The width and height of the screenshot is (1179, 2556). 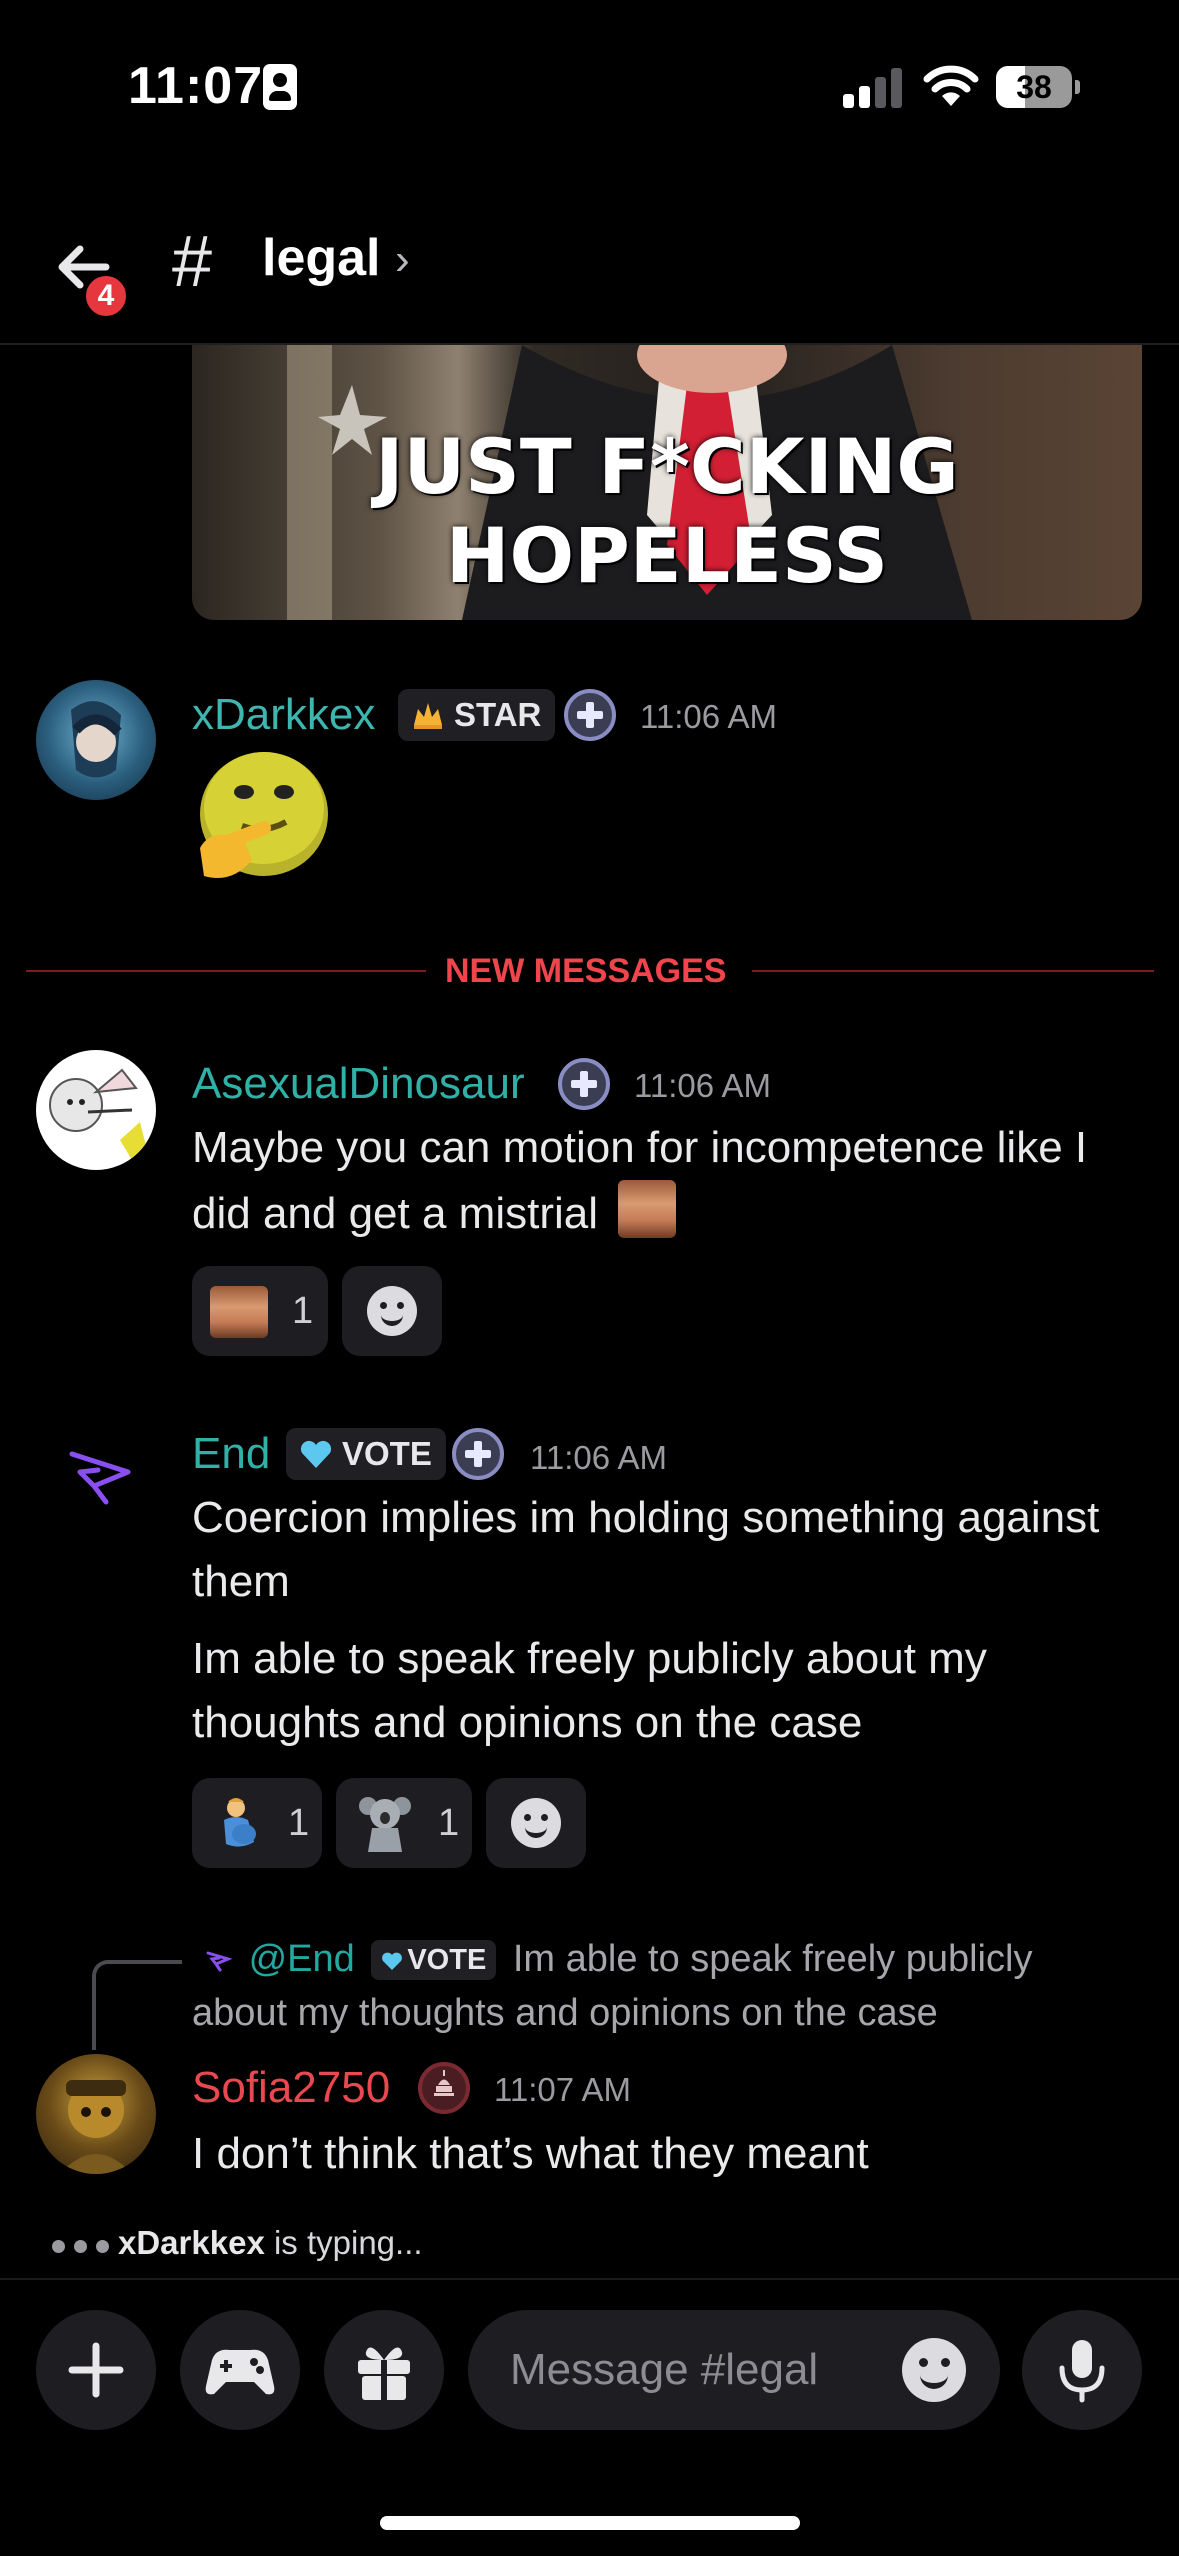 I want to click on wifi-icon, so click(x=951, y=85).